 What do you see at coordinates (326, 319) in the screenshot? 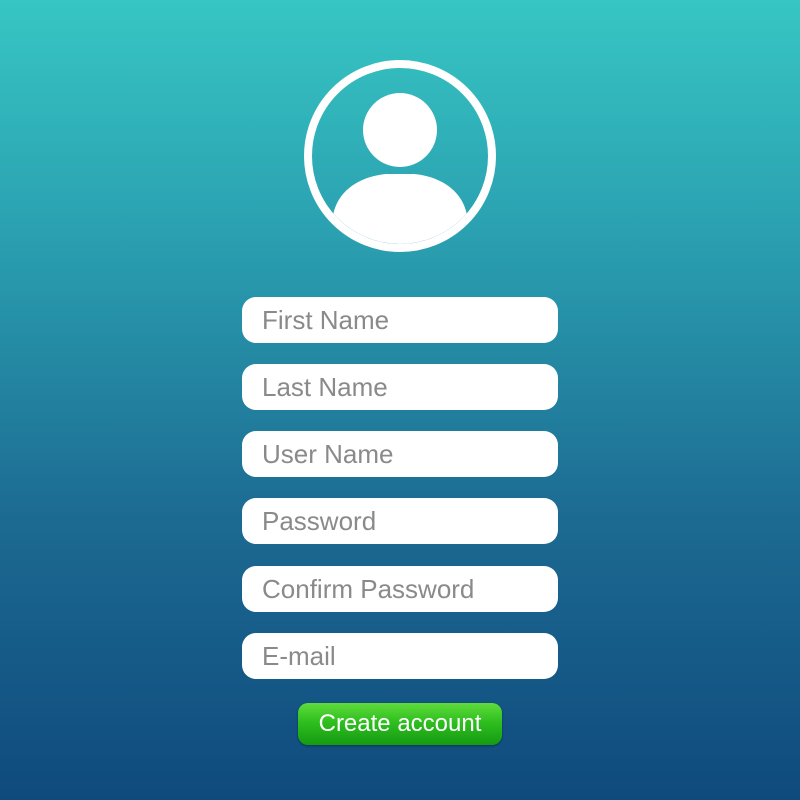
I see `first-name-placeholder: First Name` at bounding box center [326, 319].